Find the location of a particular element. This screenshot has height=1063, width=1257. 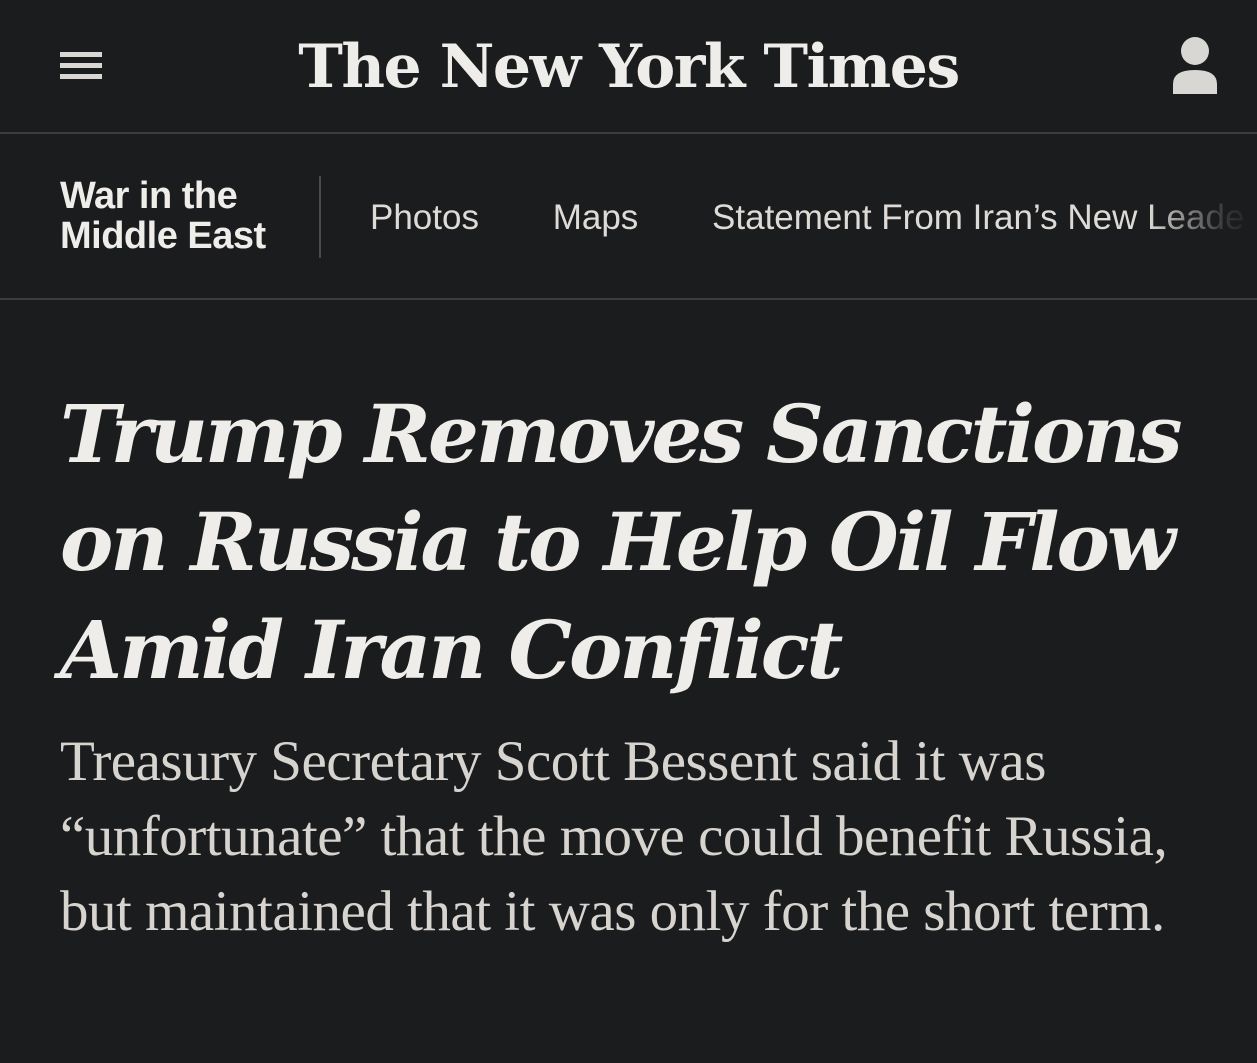

masthead: The New York Times is located at coordinates (628, 67).